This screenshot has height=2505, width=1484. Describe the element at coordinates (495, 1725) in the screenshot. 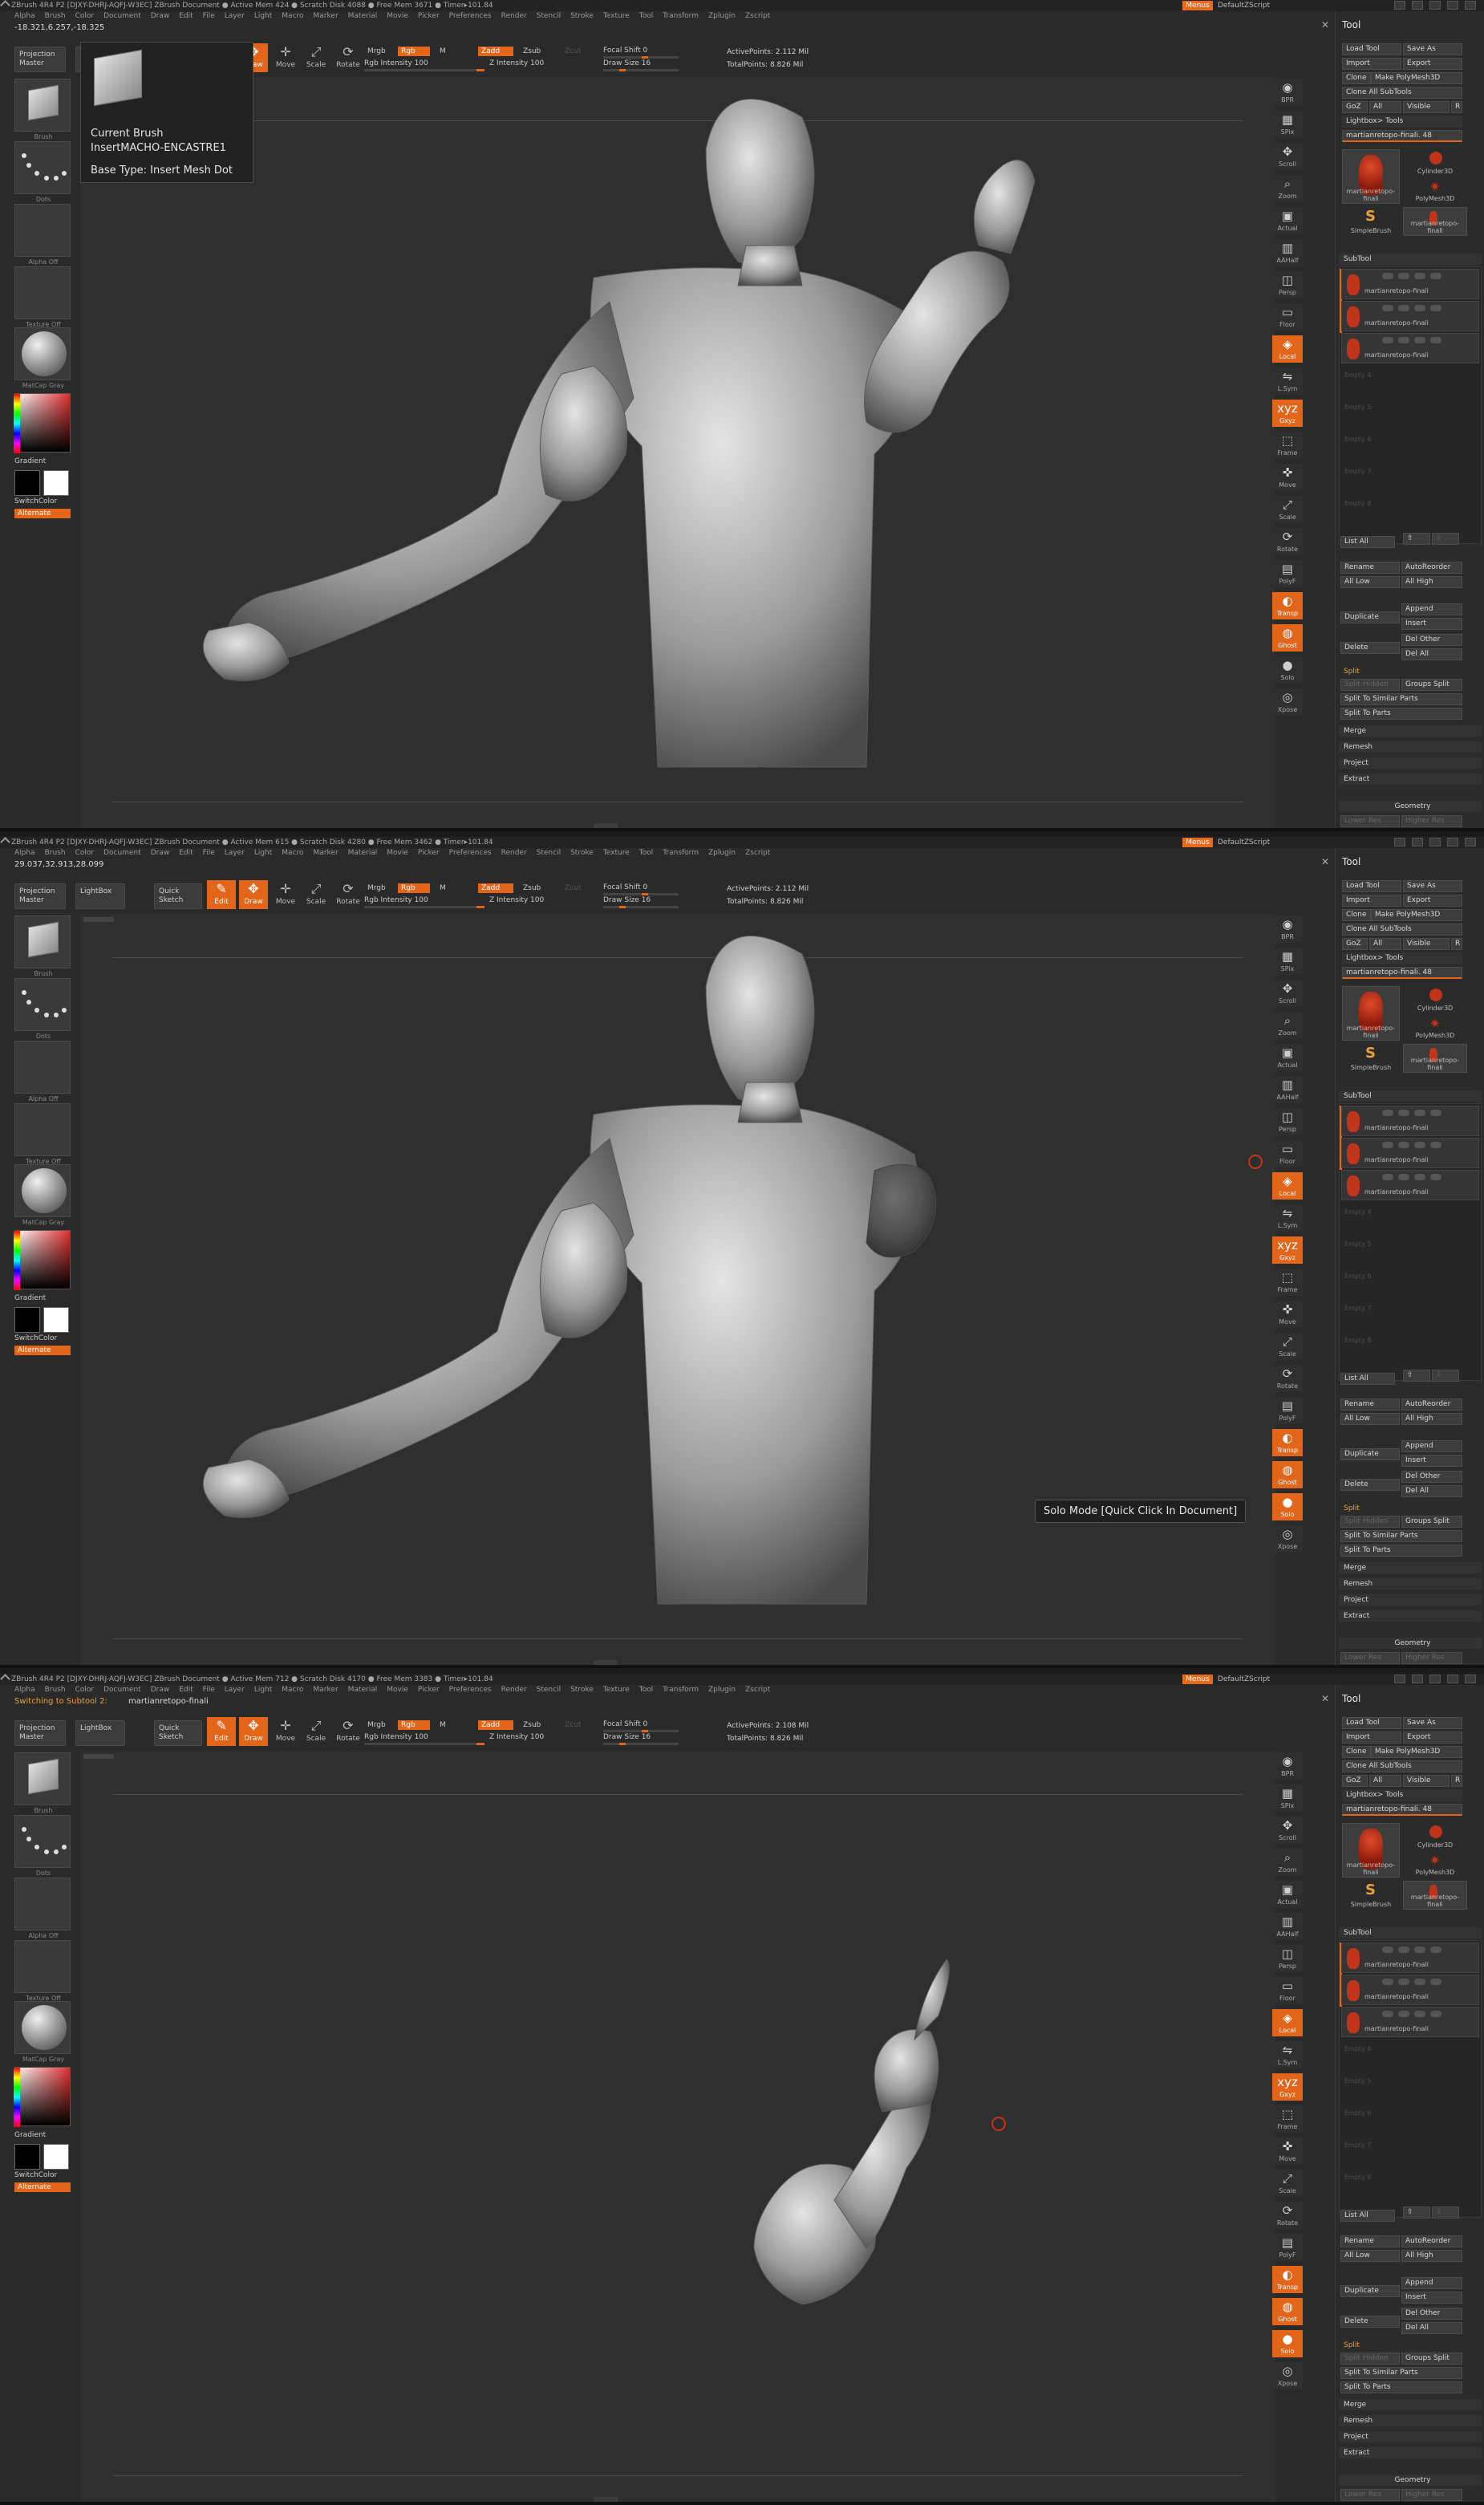

I see `zadd-toggle: Zadd` at that location.